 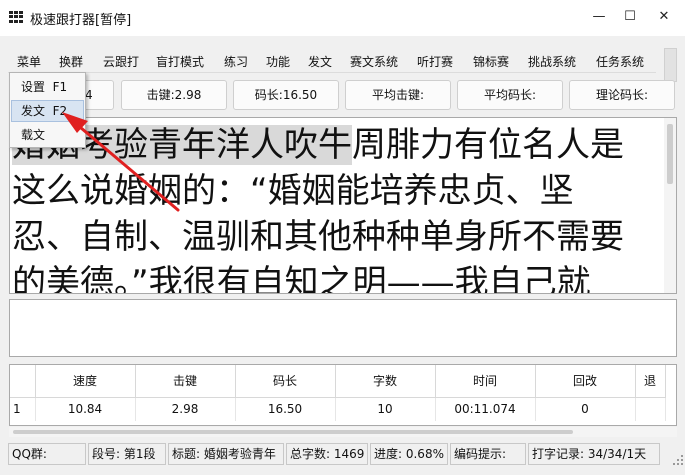 I want to click on status-total-chars: 总字数: 1469, so click(x=327, y=454).